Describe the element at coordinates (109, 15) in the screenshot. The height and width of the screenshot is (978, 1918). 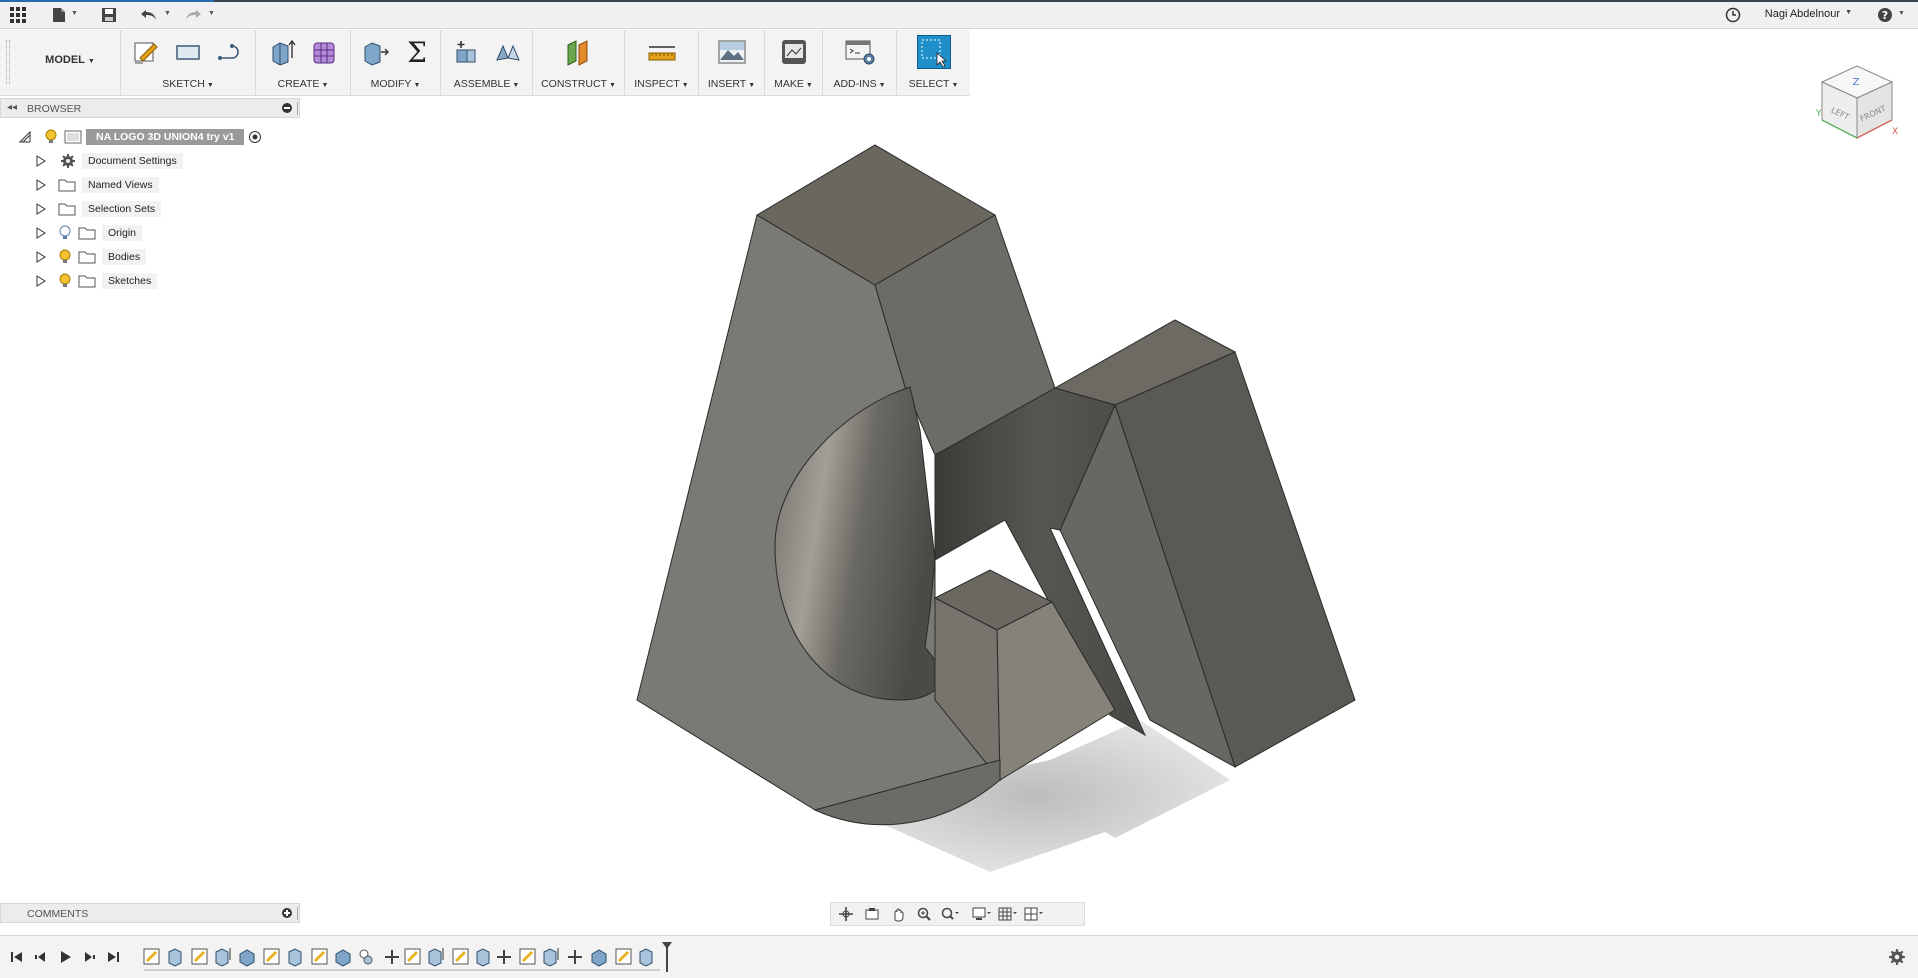
I see `save-icon` at that location.